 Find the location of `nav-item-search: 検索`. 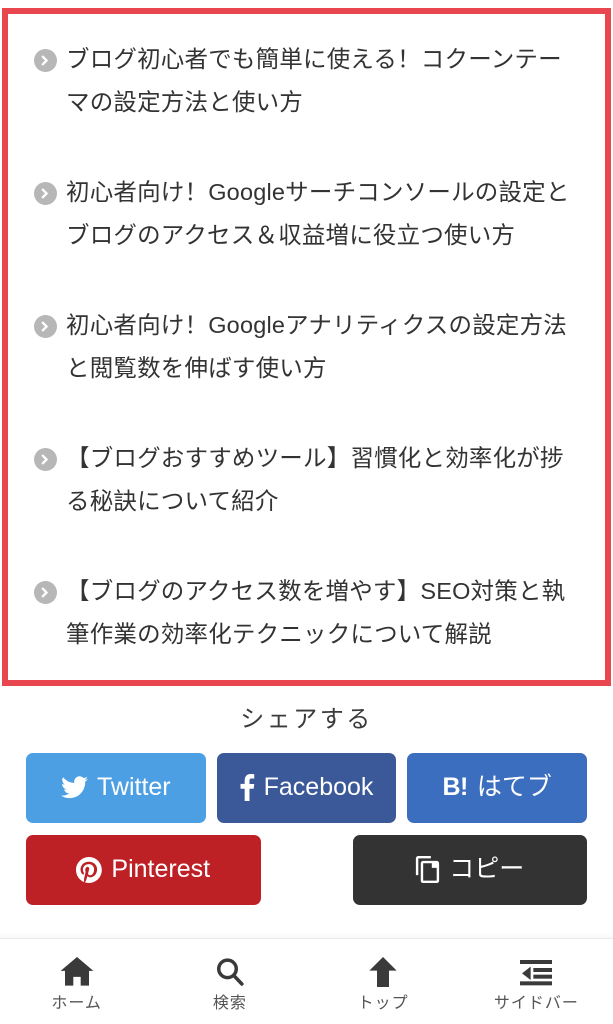

nav-item-search: 検索 is located at coordinates (229, 981).